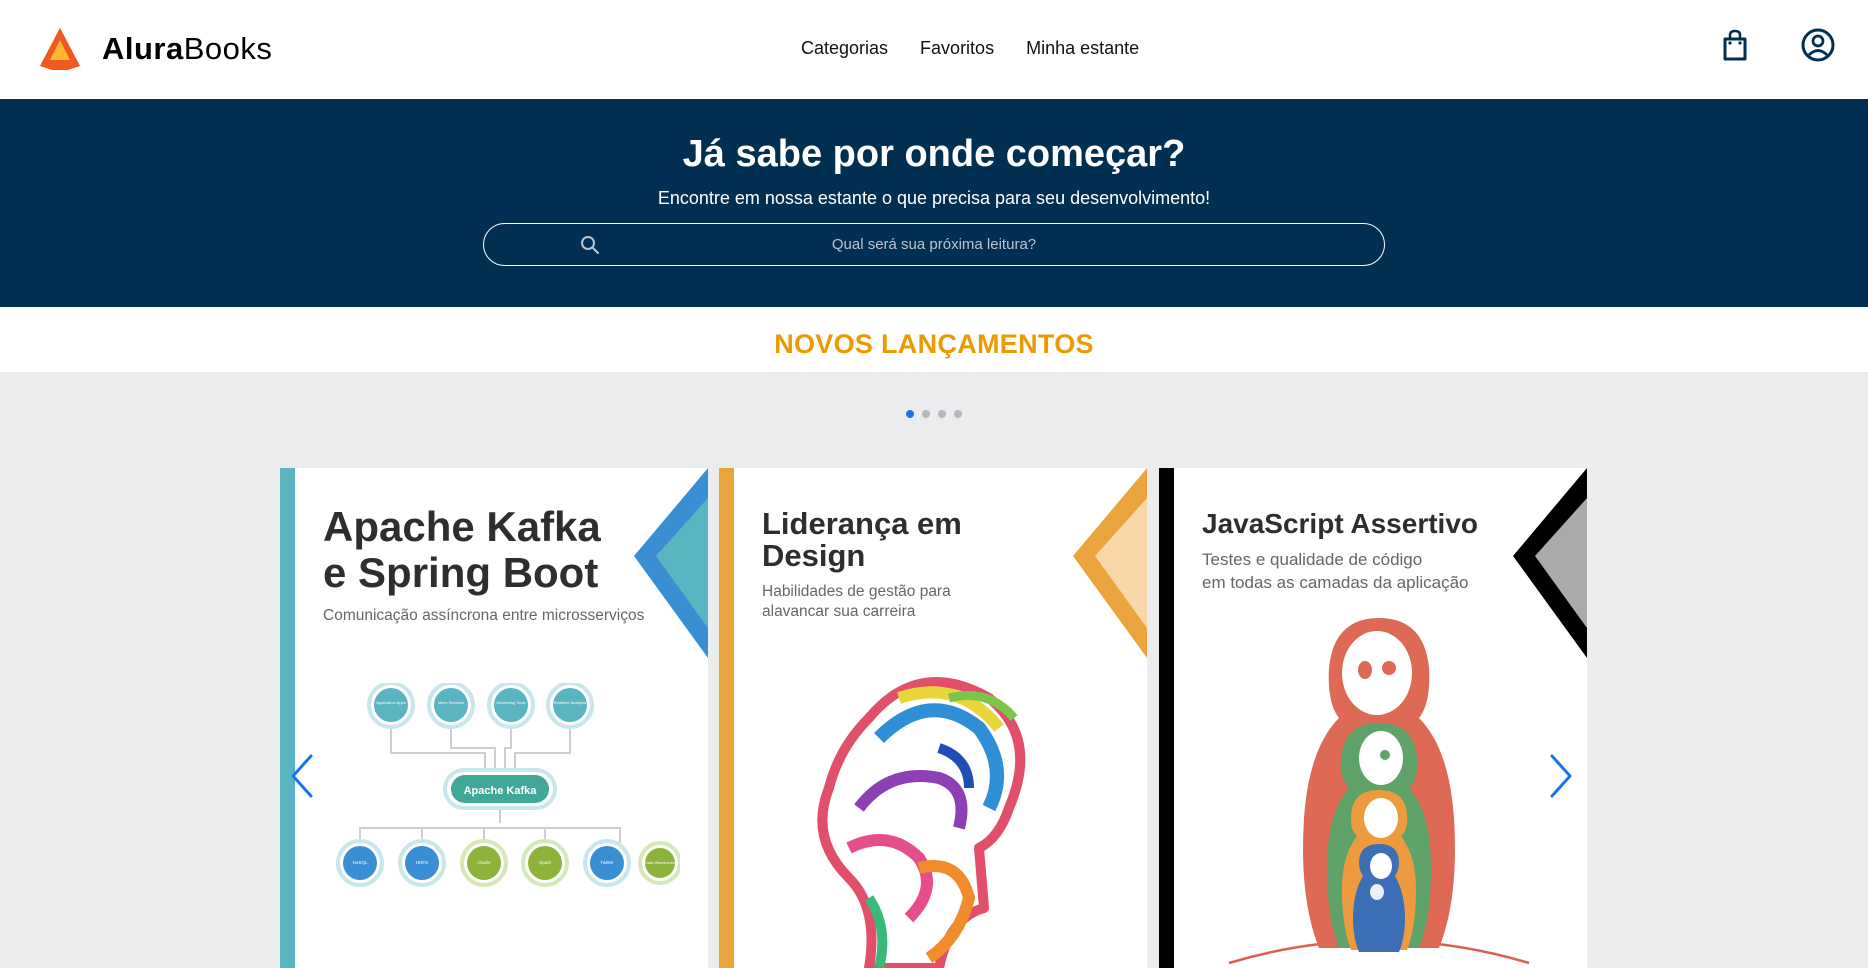 The image size is (1868, 968). Describe the element at coordinates (451, 702) in the screenshot. I see `diagram-node-label: Micro Services` at that location.